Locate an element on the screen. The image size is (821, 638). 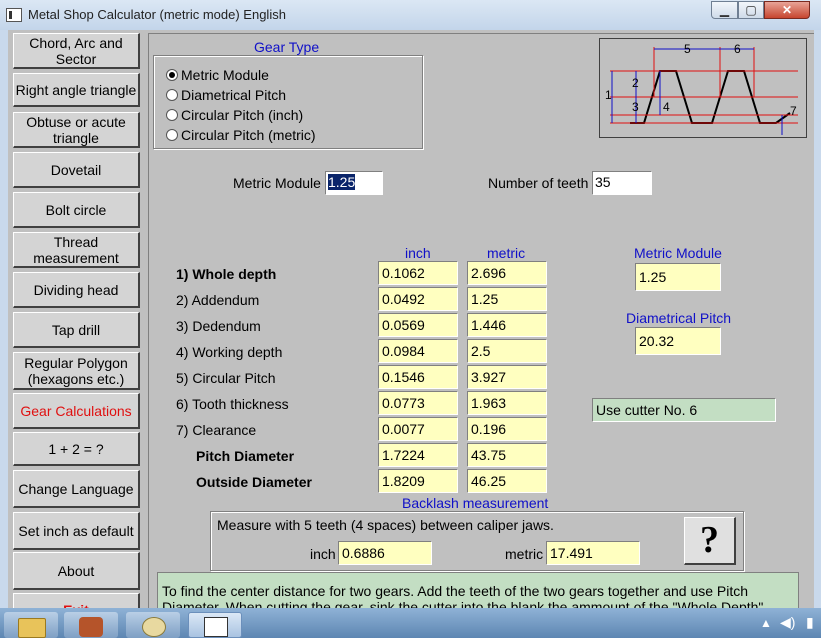
diagram-label-4: 4 is located at coordinates (666, 107).